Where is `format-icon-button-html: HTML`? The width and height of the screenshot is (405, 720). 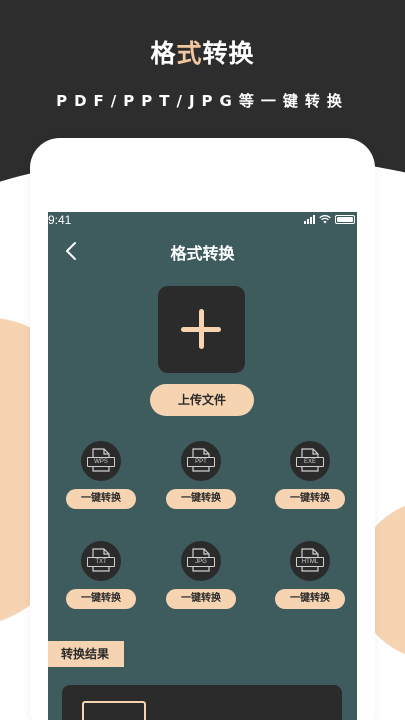 format-icon-button-html: HTML is located at coordinates (310, 561).